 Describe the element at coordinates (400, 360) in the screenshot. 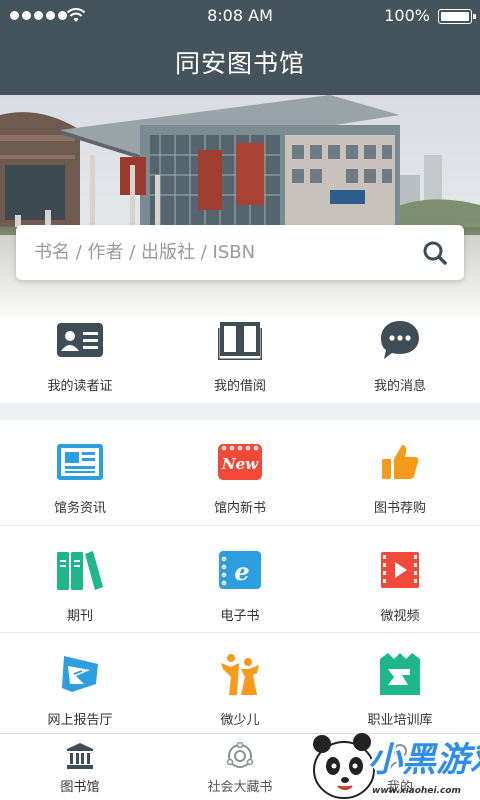

I see `my-messages-button: 我的消息` at that location.